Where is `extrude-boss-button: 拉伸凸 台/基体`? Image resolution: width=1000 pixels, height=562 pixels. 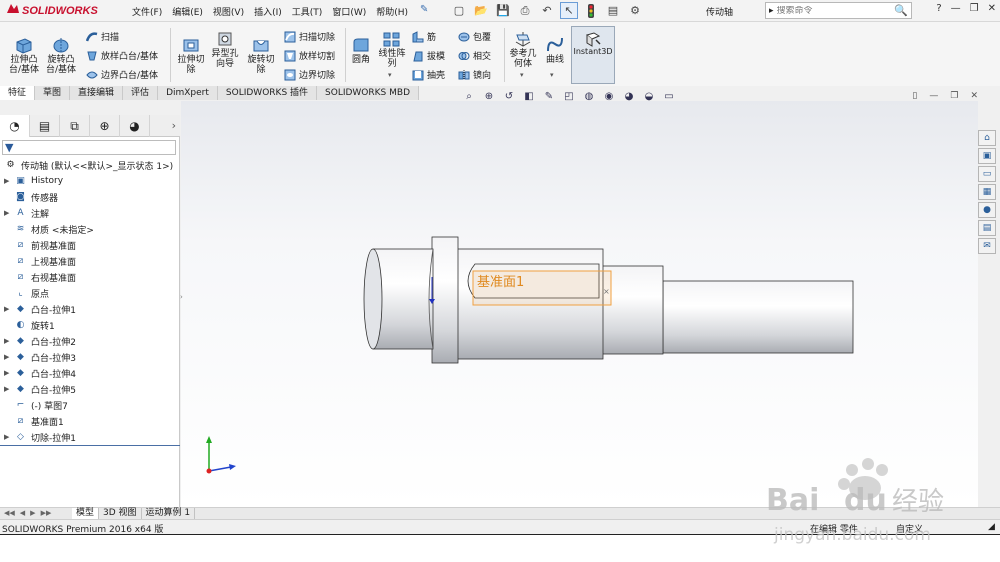 extrude-boss-button: 拉伸凸 台/基体 is located at coordinates (24, 55).